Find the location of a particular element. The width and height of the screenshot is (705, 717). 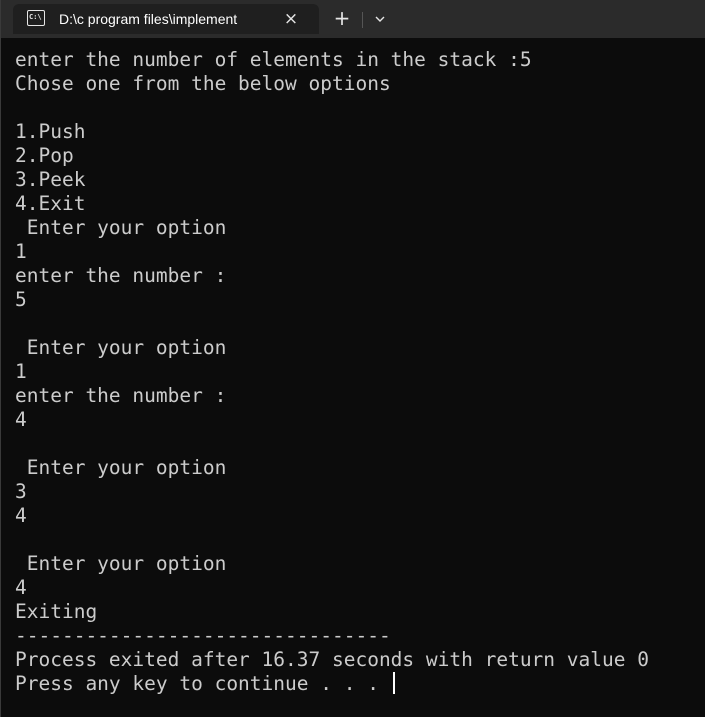

terminal-line: 1.Push is located at coordinates (50, 131).